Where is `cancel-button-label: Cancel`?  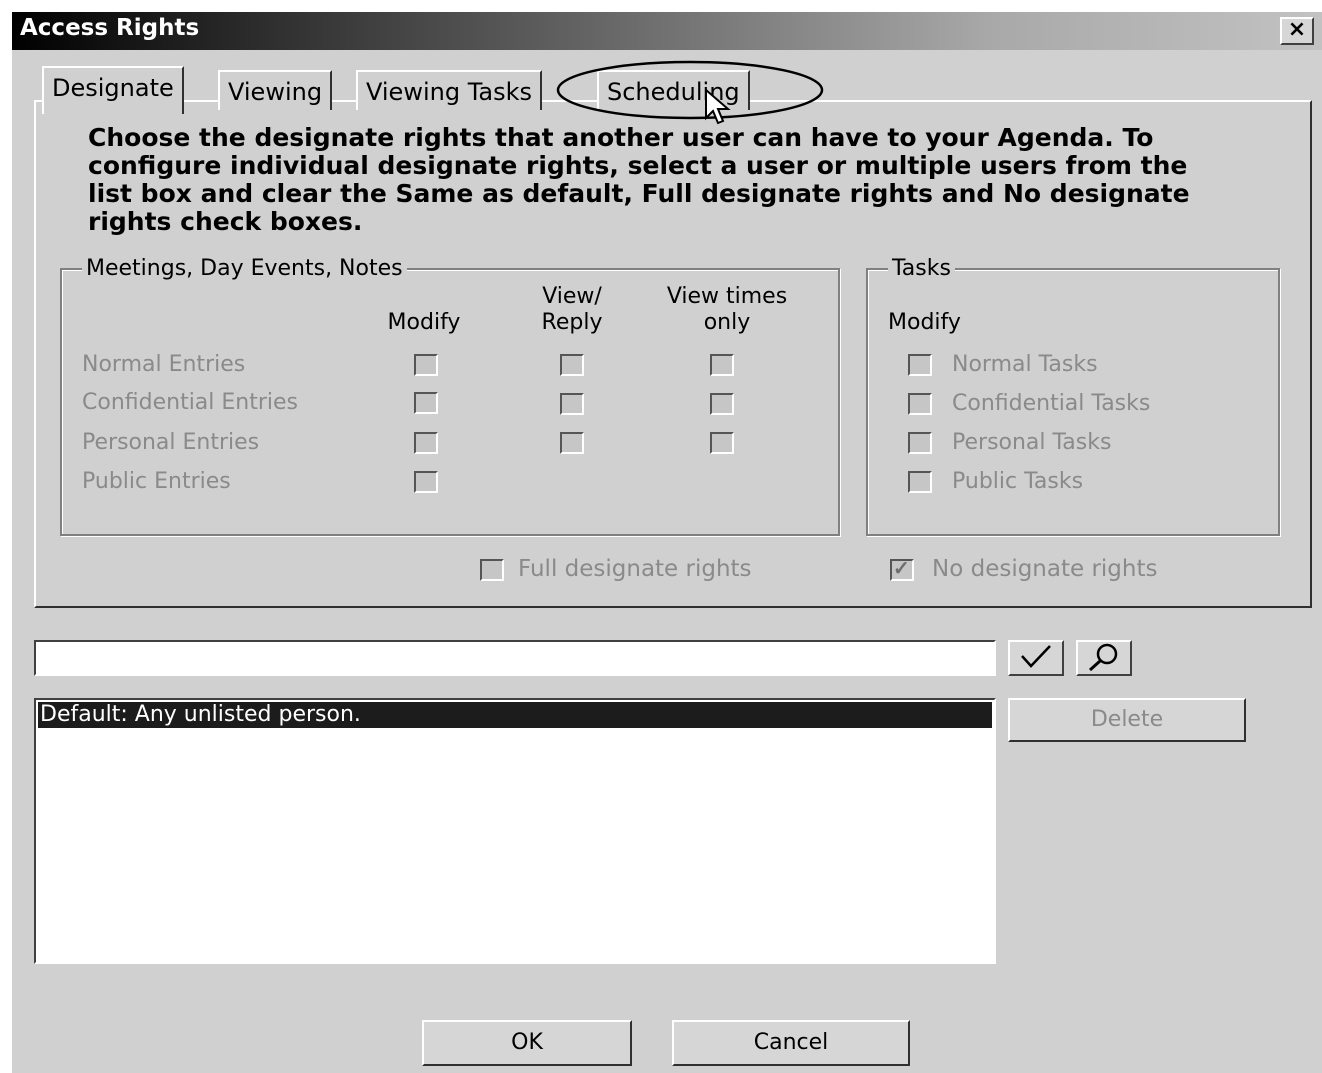
cancel-button-label: Cancel is located at coordinates (791, 1042).